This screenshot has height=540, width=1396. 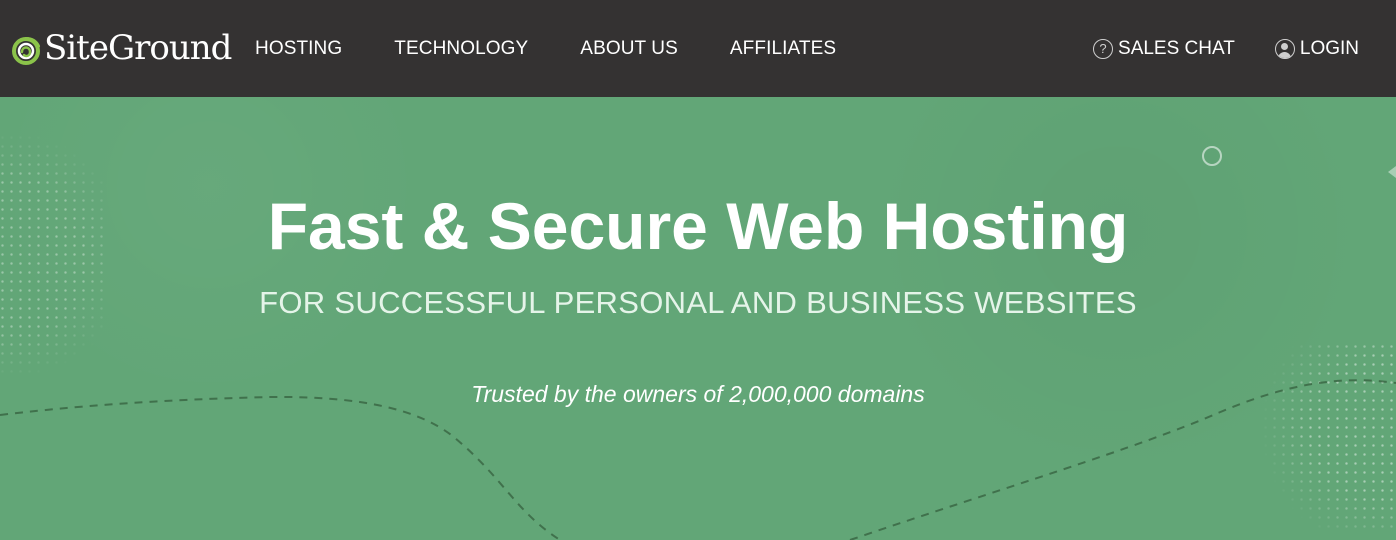 I want to click on login-link: LOGIN, so click(x=1316, y=48).